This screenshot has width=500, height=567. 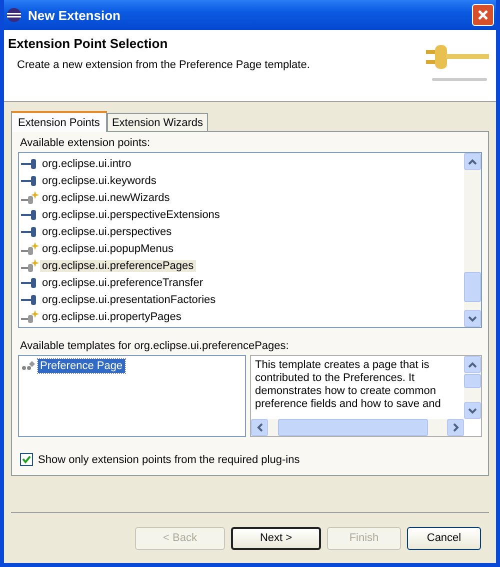 I want to click on close-button, so click(x=483, y=15).